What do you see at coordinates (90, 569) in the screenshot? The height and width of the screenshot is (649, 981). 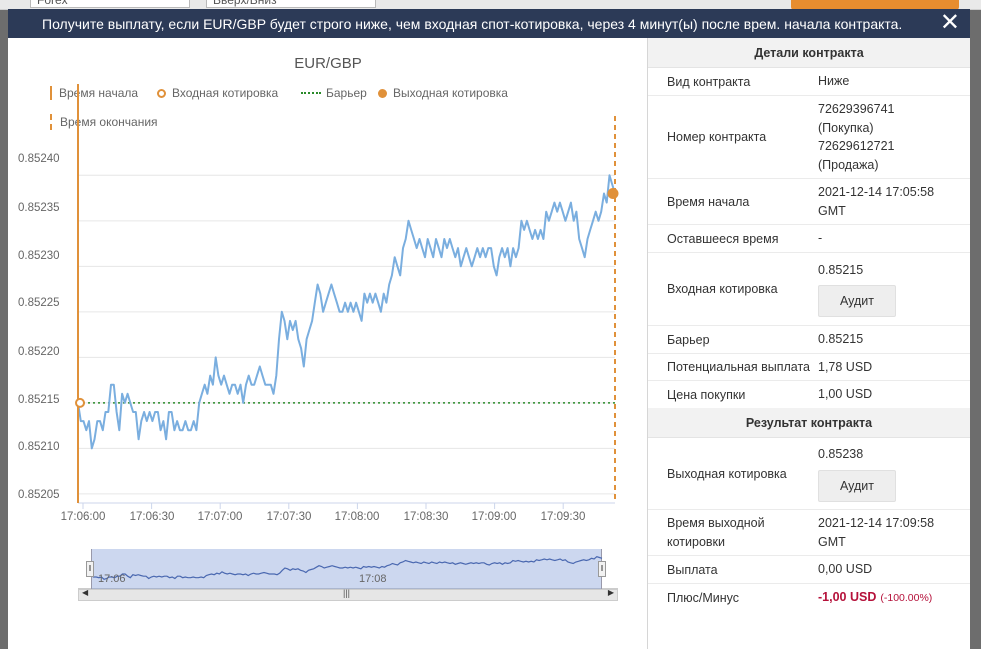 I see `navigator-handle-left: ‖` at bounding box center [90, 569].